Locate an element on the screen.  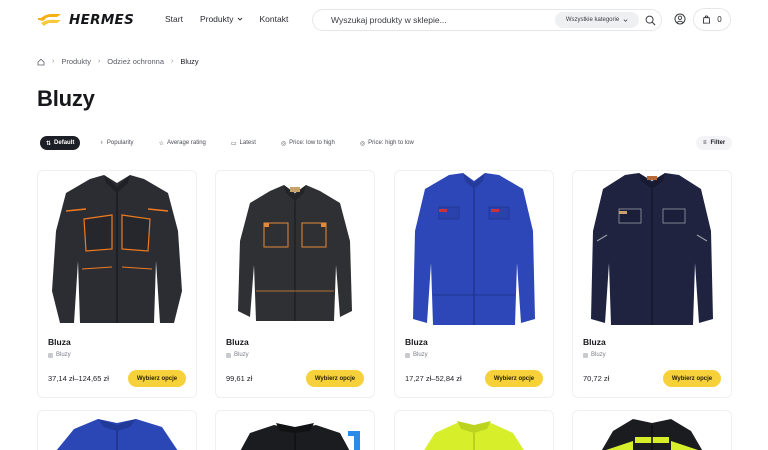
product-card: Bluza Bluzy 99,61 zł Wybierz opcje is located at coordinates (295, 284).